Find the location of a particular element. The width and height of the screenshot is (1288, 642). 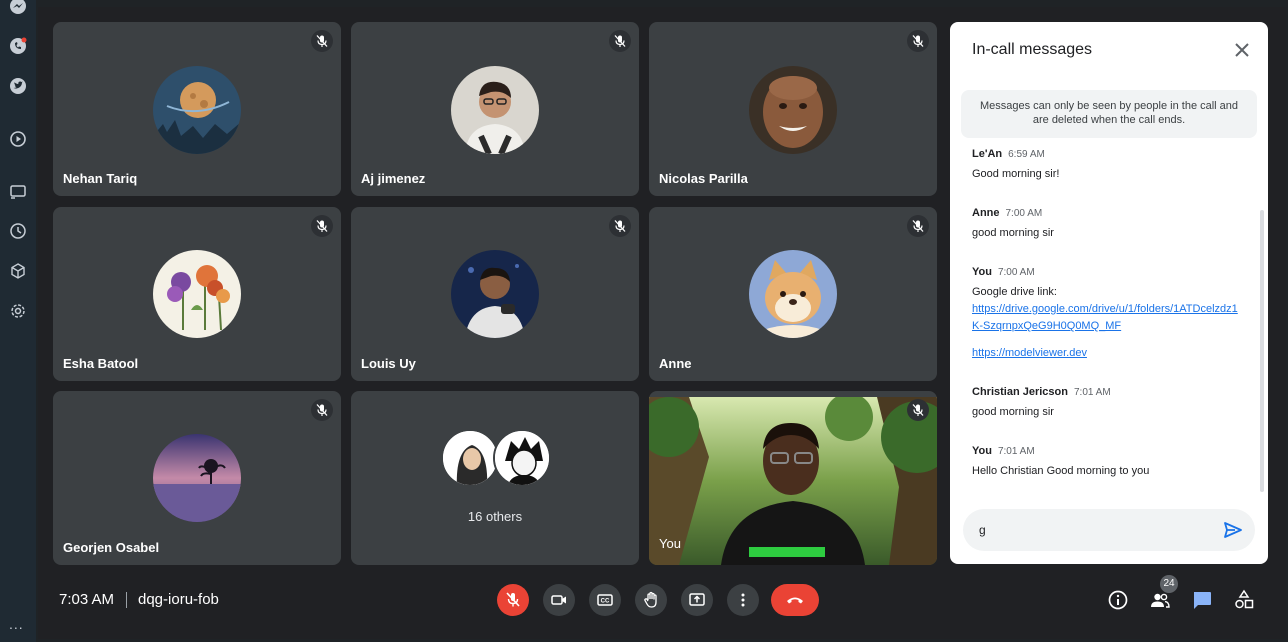

activities-button is located at coordinates (1244, 600).